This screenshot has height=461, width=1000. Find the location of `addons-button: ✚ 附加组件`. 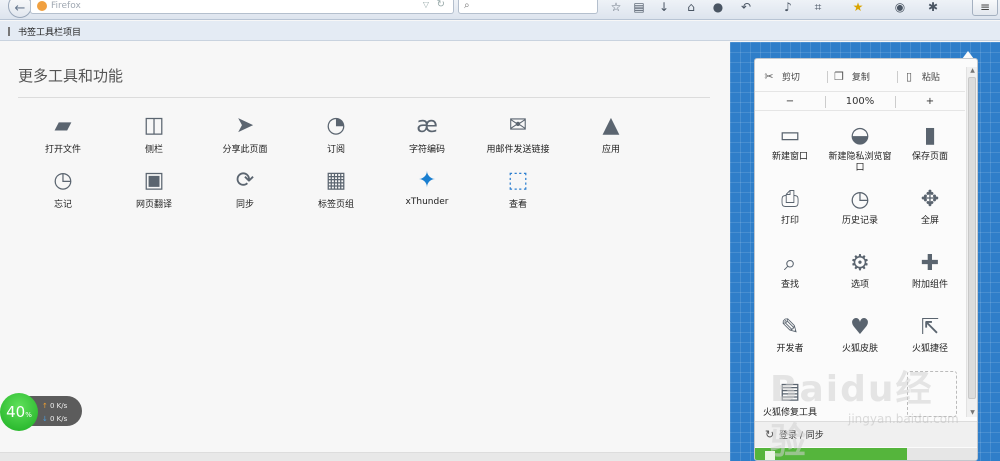

addons-button: ✚ 附加组件 is located at coordinates (930, 270).